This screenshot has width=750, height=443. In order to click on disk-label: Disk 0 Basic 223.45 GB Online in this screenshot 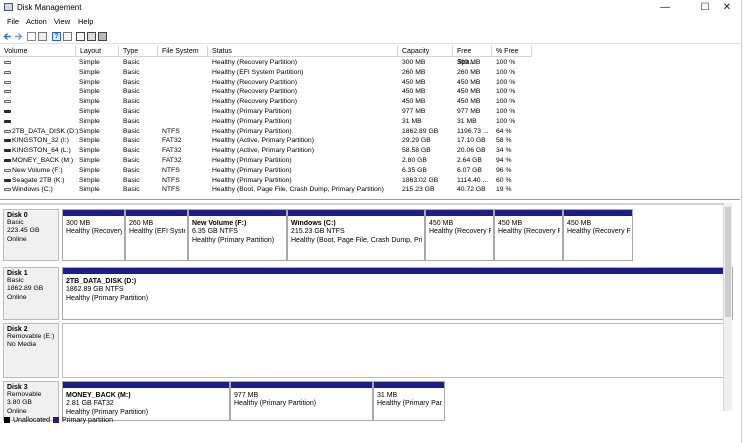, I will do `click(31, 235)`.